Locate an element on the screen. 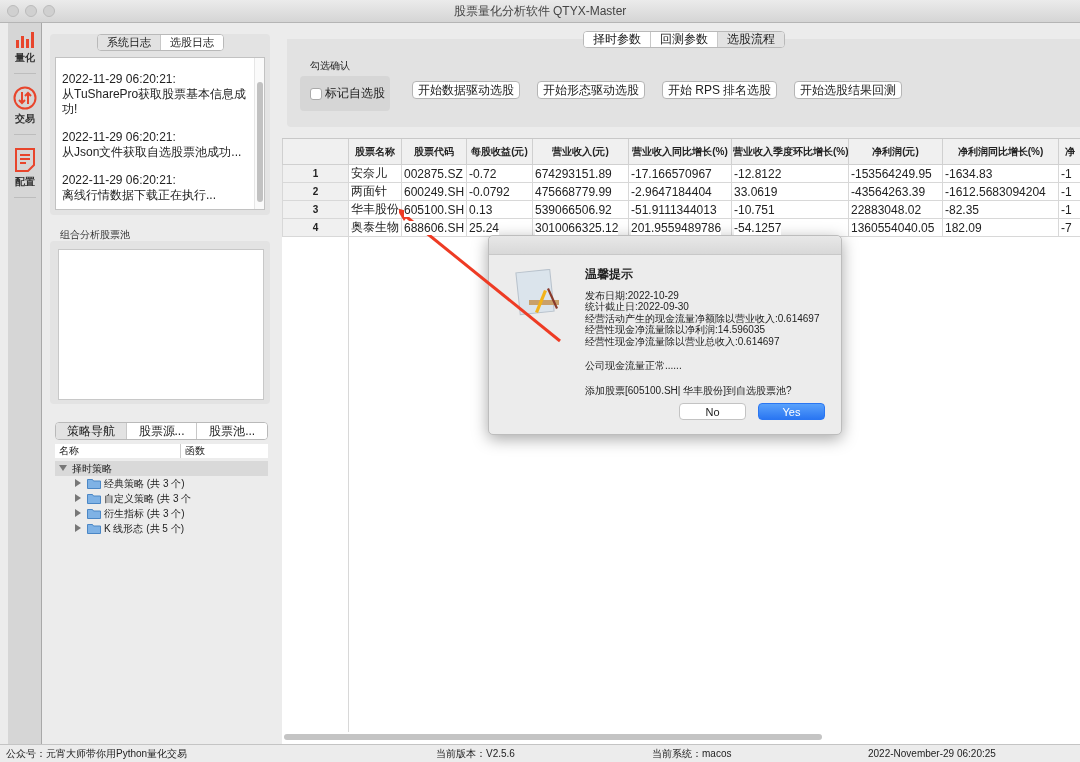  minimize-button is located at coordinates (31, 11).